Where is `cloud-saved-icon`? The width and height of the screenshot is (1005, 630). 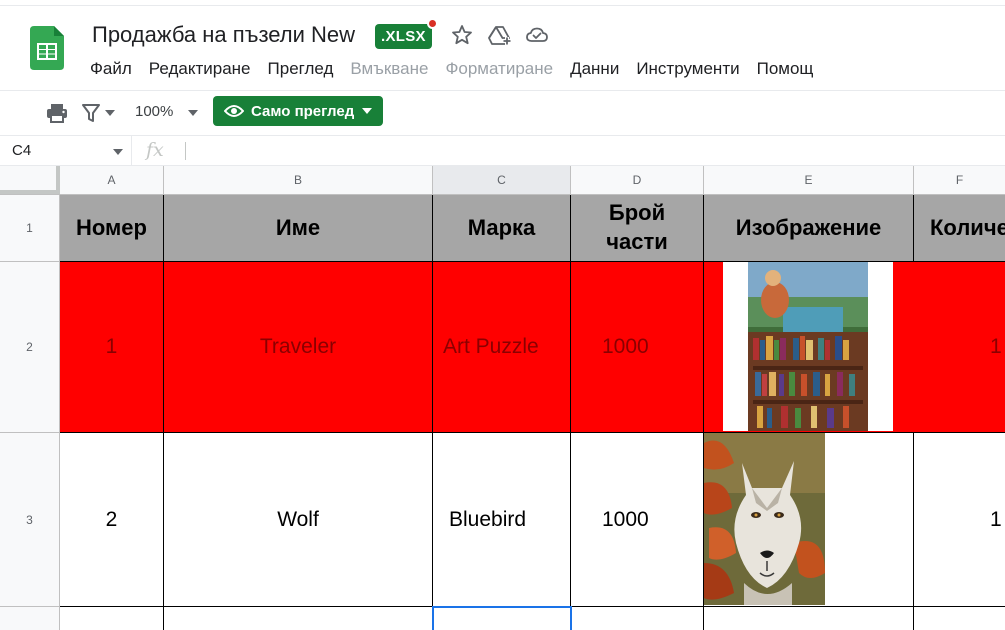 cloud-saved-icon is located at coordinates (537, 35).